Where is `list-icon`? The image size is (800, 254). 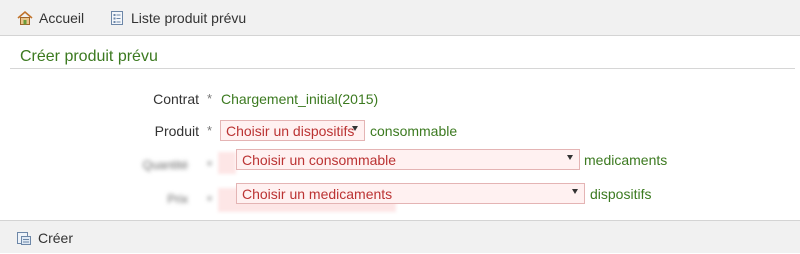 list-icon is located at coordinates (117, 18).